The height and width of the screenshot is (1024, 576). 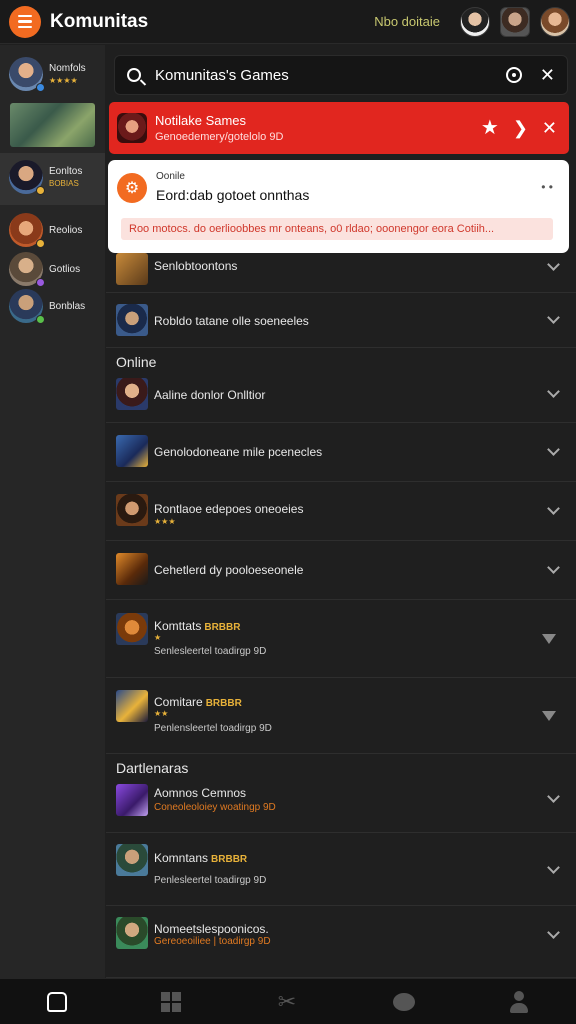 I want to click on row-title: Rontlaoe edepoes oneoeies, so click(x=229, y=509).